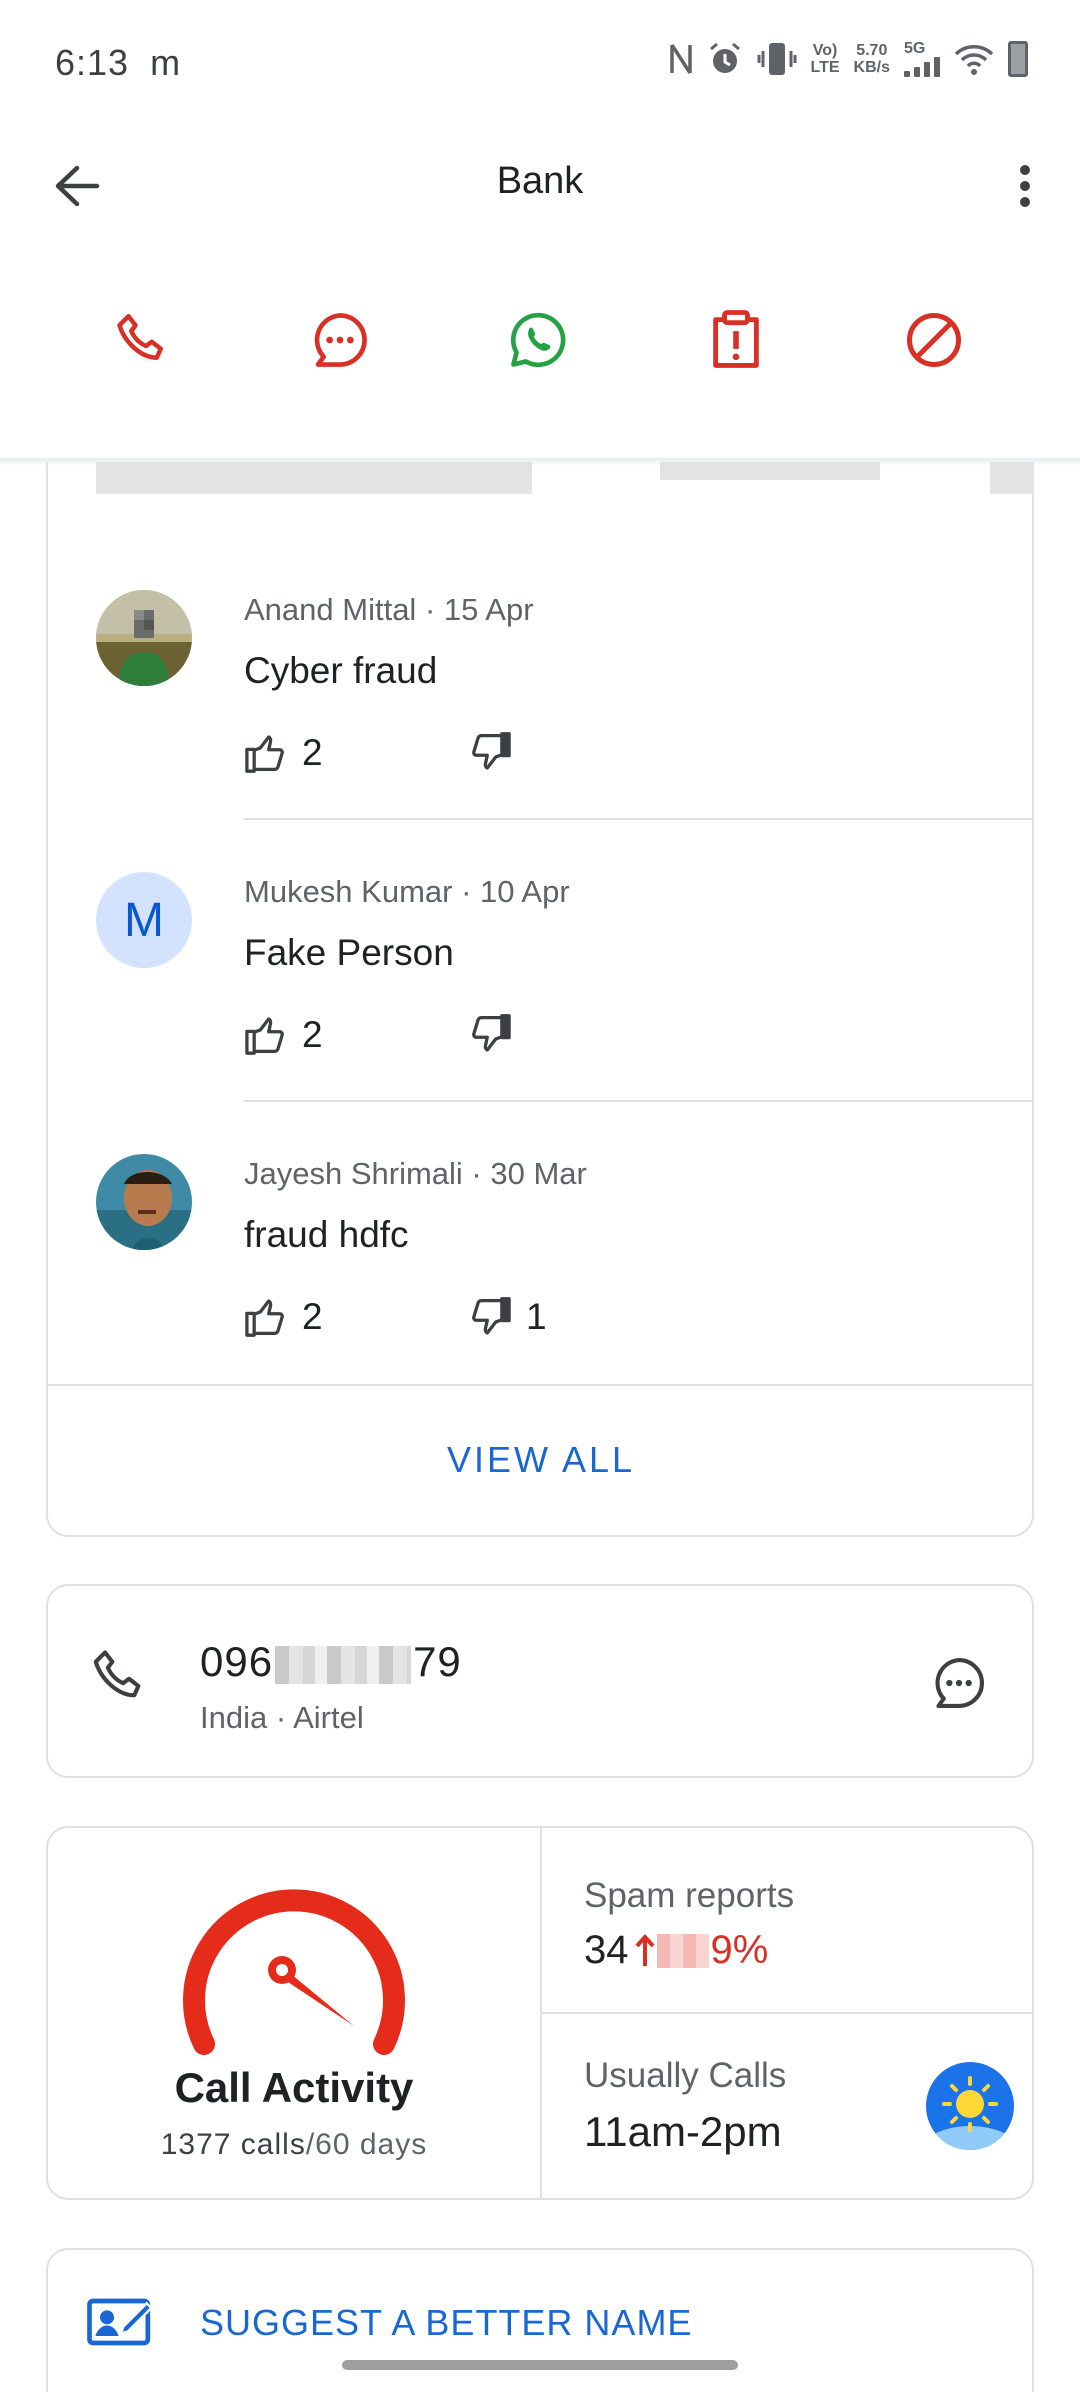 The height and width of the screenshot is (2392, 1080). Describe the element at coordinates (488, 609) in the screenshot. I see `comment-date: 15 Apr` at that location.